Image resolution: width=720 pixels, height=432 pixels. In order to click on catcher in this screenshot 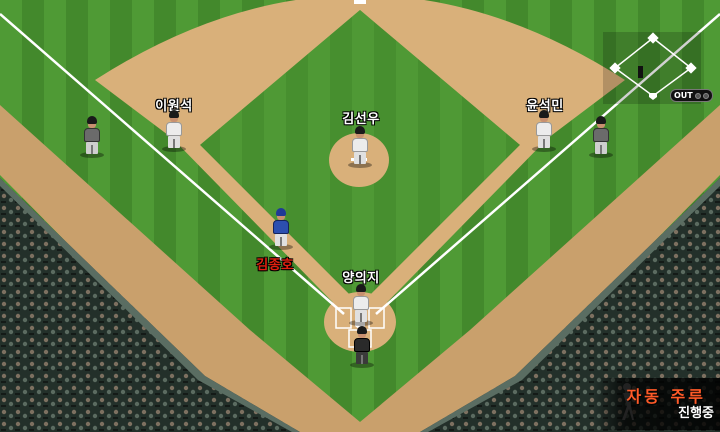, I will do `click(361, 305)`.